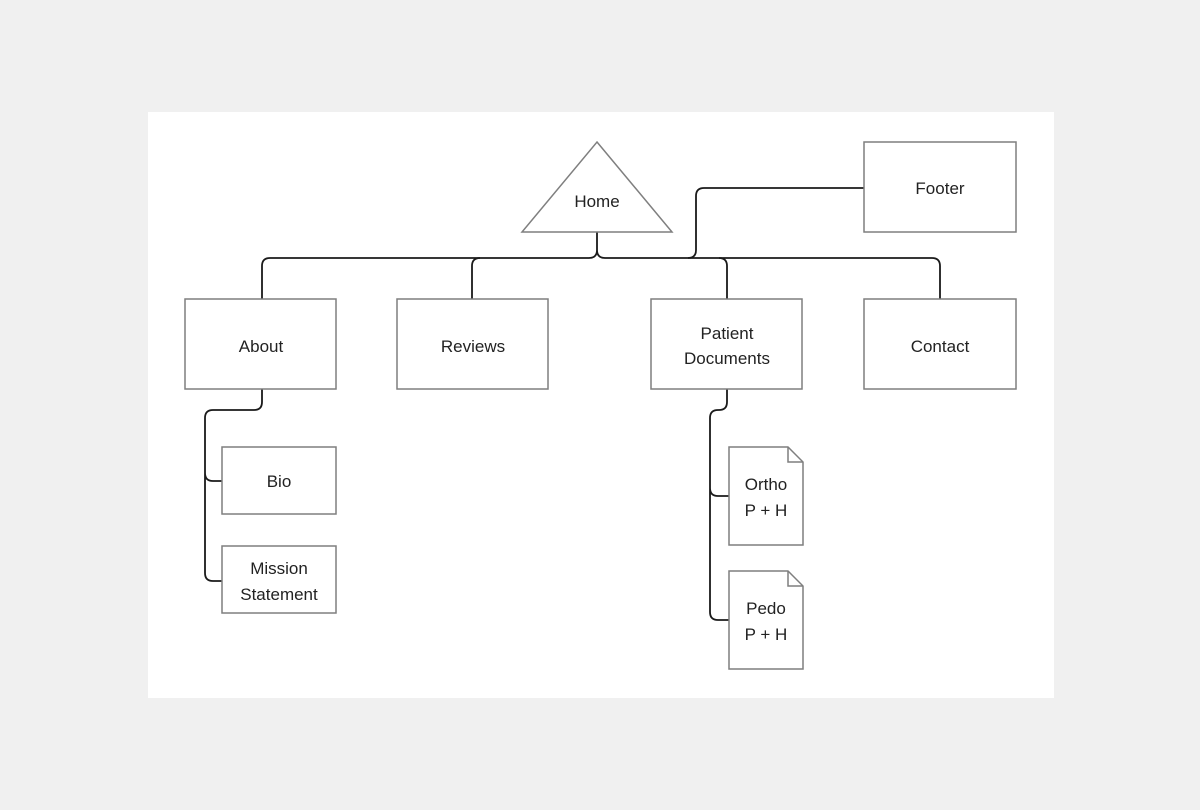  I want to click on node-footer: Footer, so click(940, 187).